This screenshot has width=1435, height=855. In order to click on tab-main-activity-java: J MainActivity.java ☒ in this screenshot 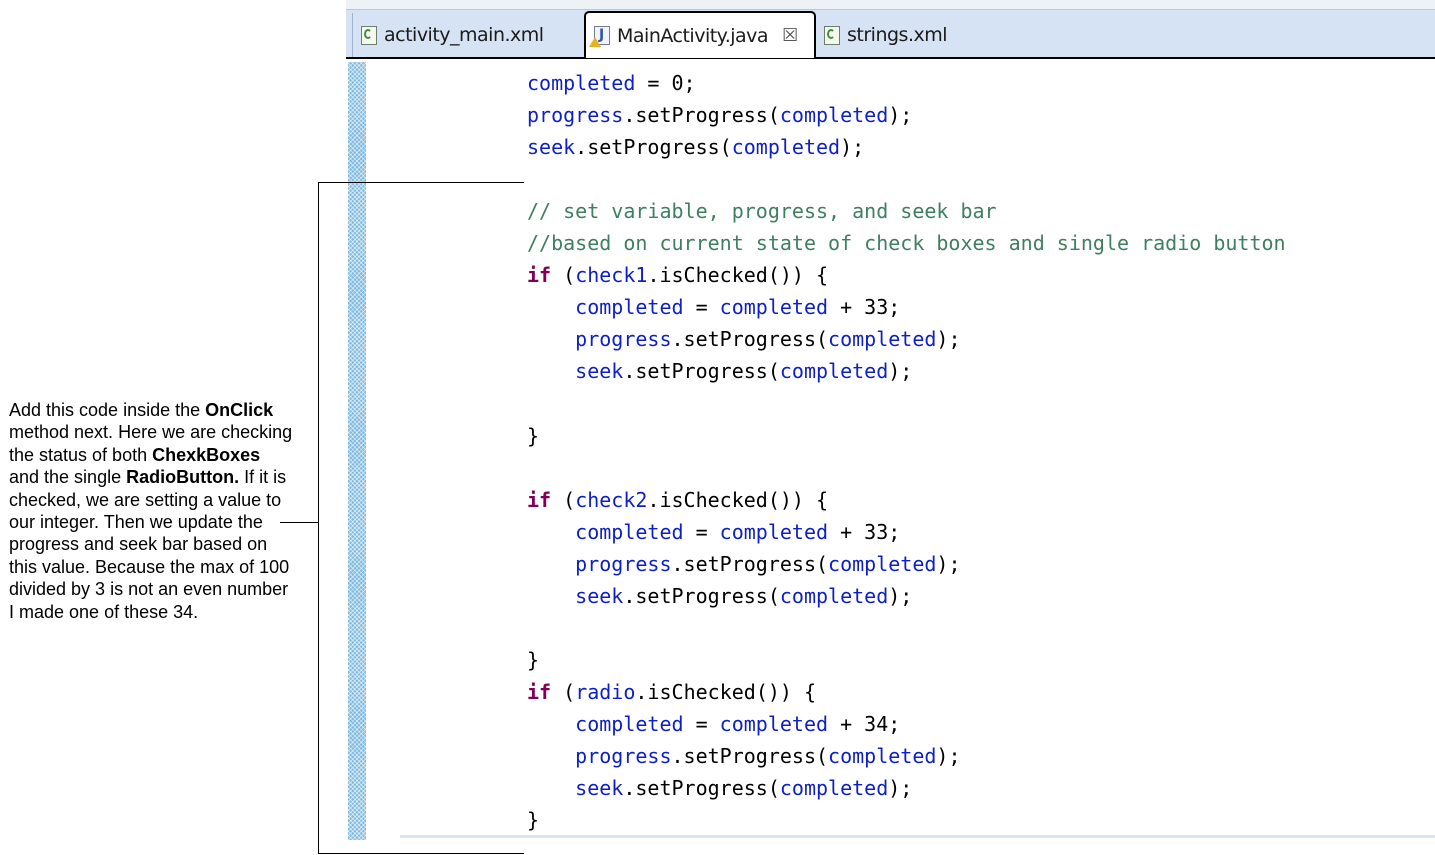, I will do `click(700, 34)`.